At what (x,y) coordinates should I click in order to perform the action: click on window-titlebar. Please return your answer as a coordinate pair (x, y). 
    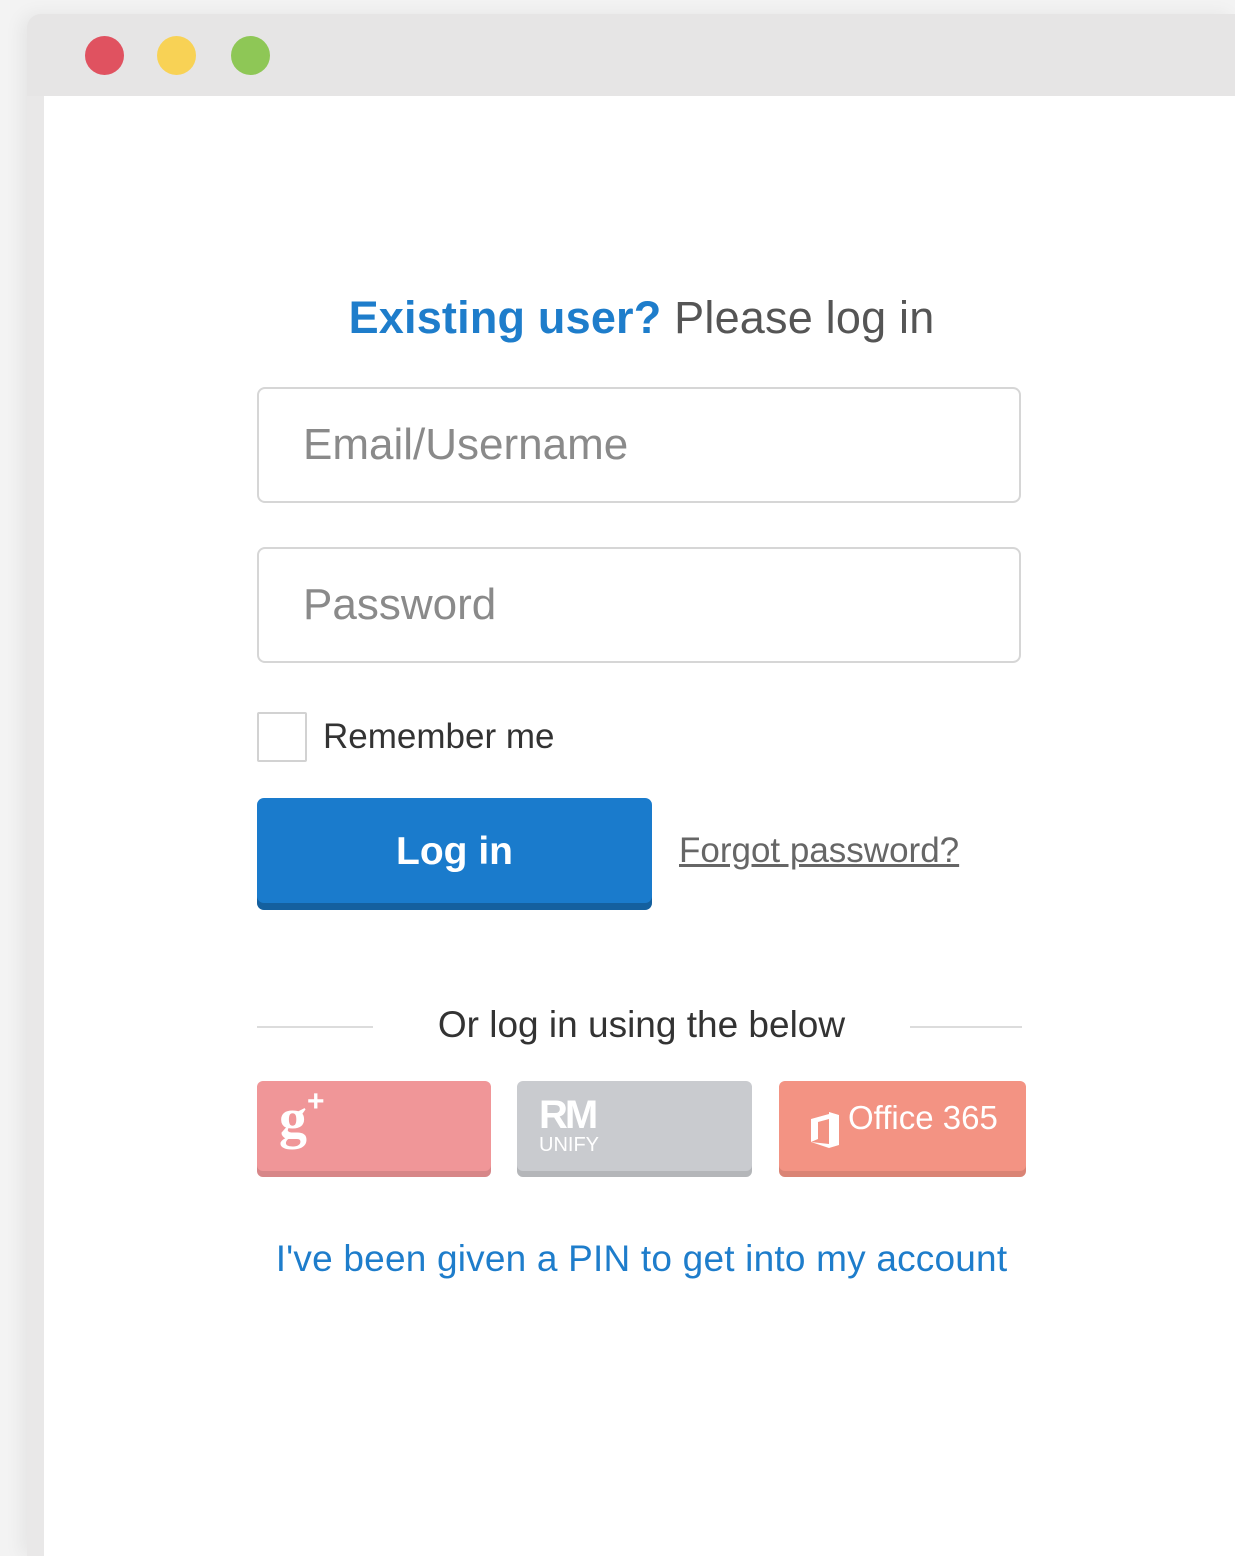
    Looking at the image, I should click on (631, 55).